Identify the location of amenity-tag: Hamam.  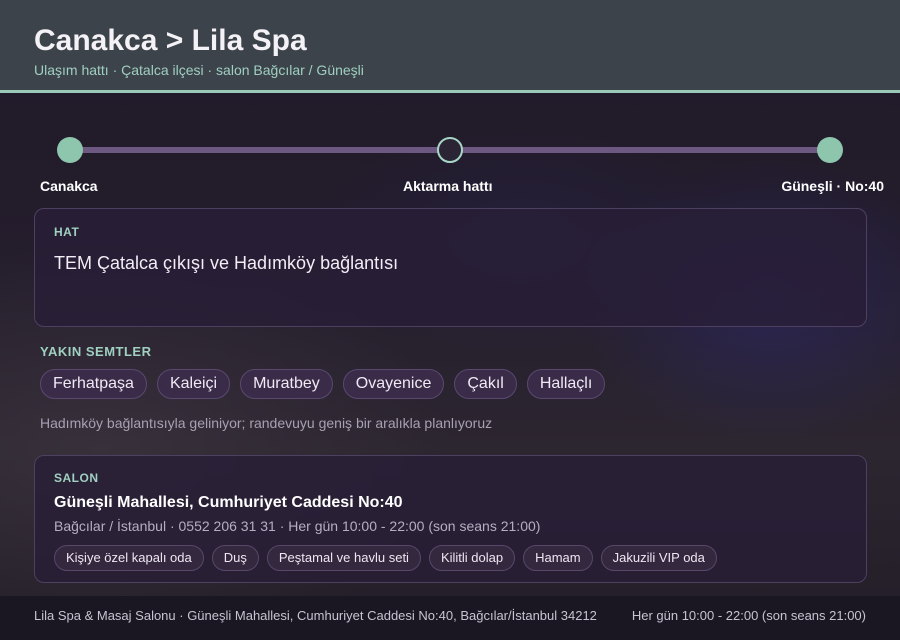
(558, 558).